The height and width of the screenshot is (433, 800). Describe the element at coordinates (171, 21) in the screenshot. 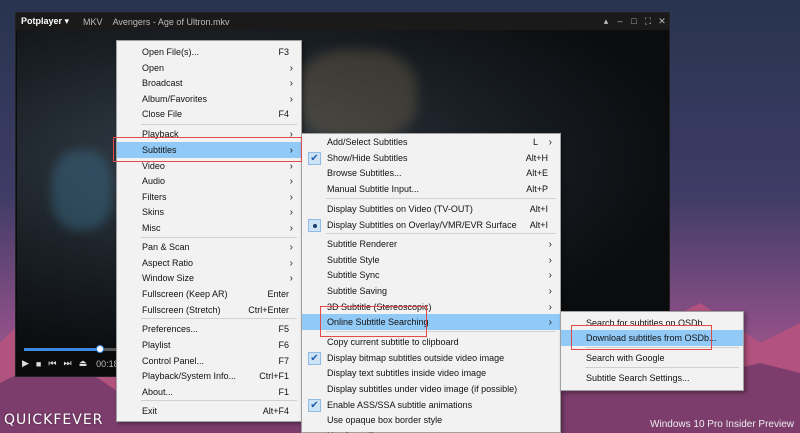

I see `file-name: Avengers - Age of Ultron.mkv` at that location.